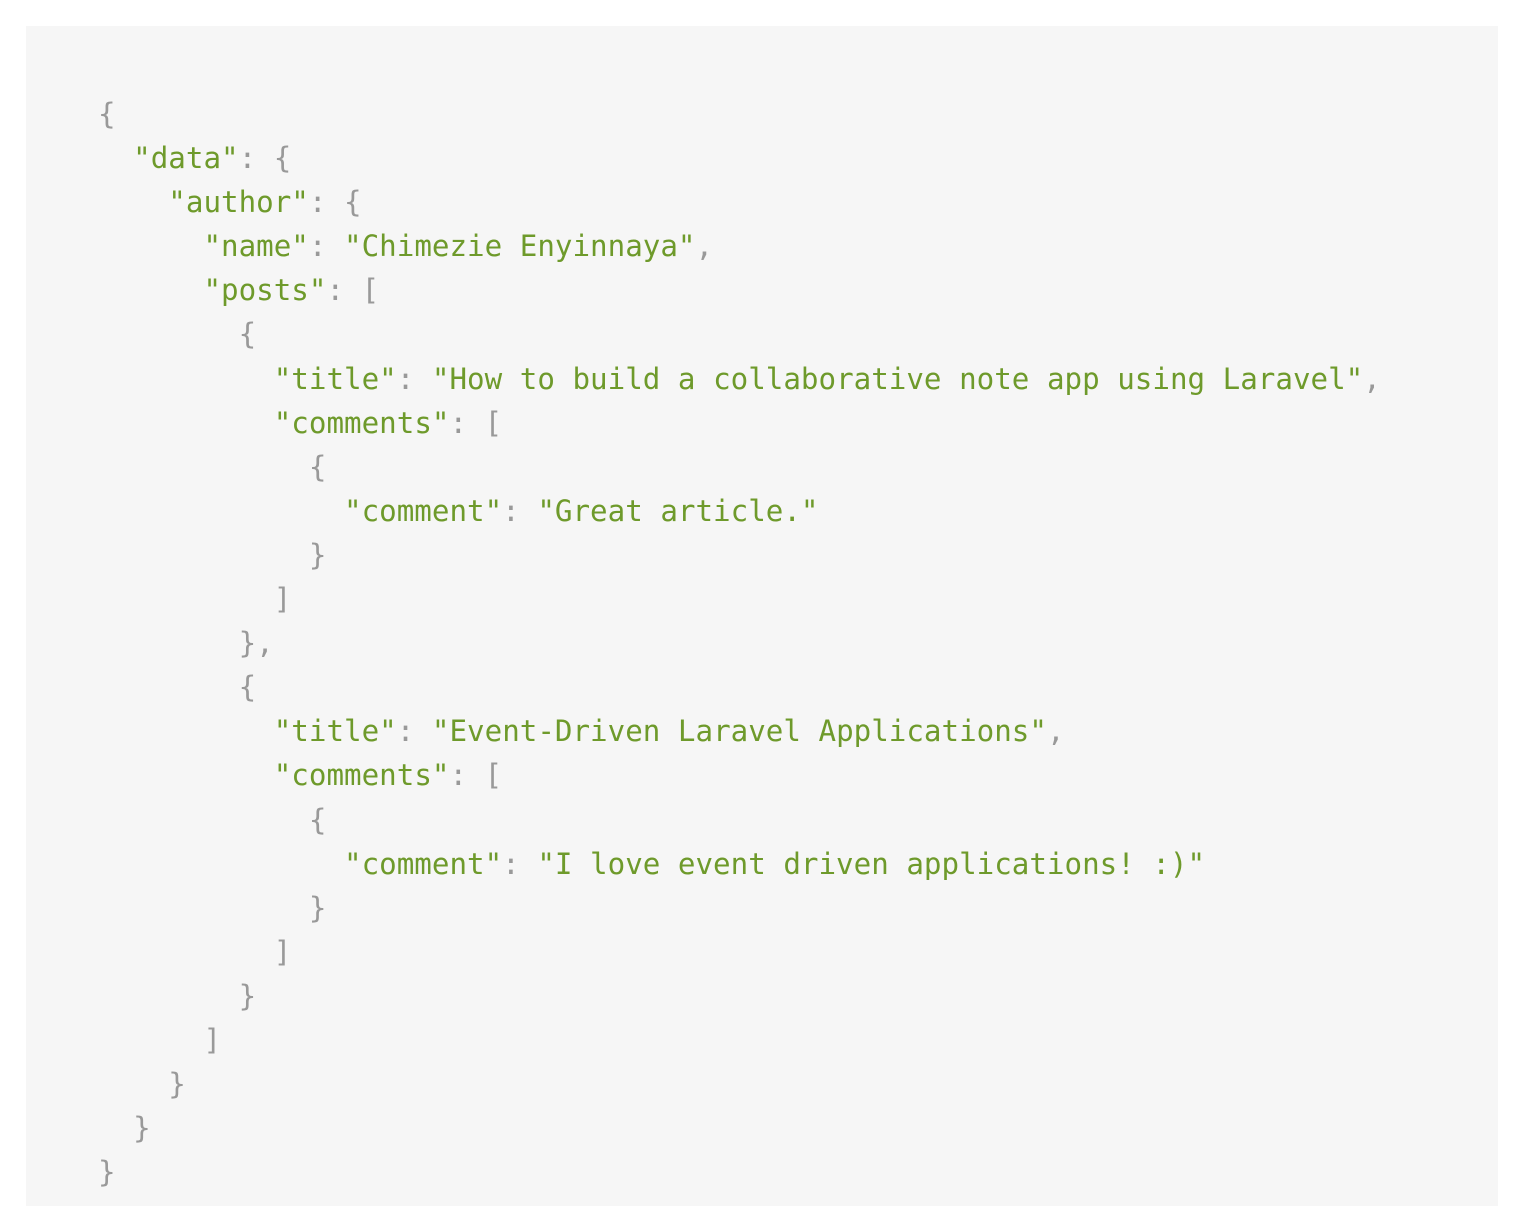  I want to click on code-line: "name": "Chimezie Enyinnaya",, so click(739, 246).